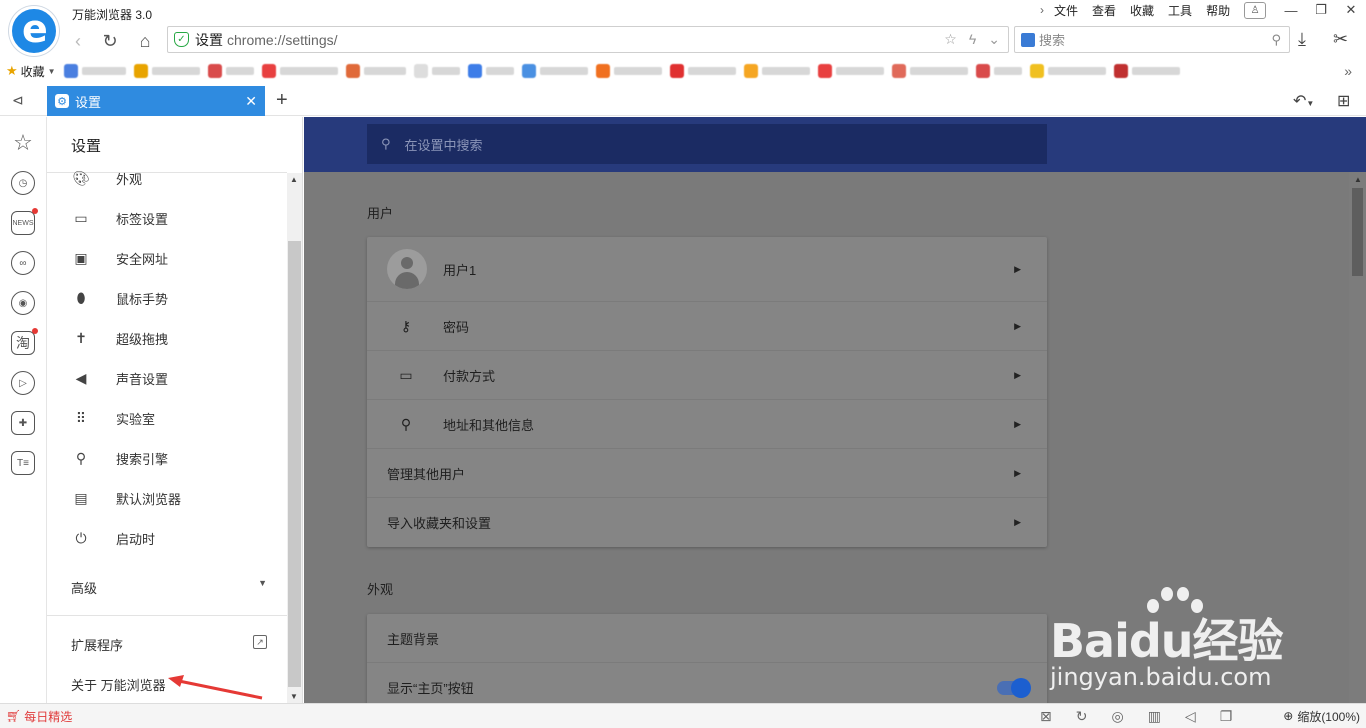 This screenshot has width=1366, height=728. I want to click on settings-menu-item-safe-url: ▣ 安全网址, so click(167, 258).